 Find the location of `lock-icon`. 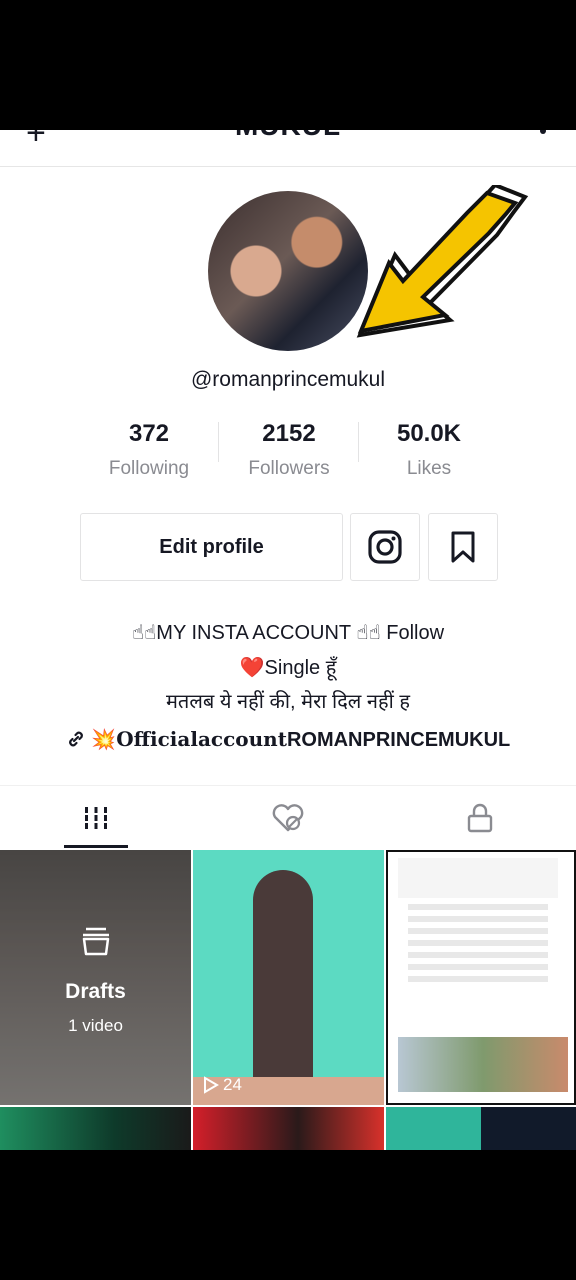

lock-icon is located at coordinates (480, 818).